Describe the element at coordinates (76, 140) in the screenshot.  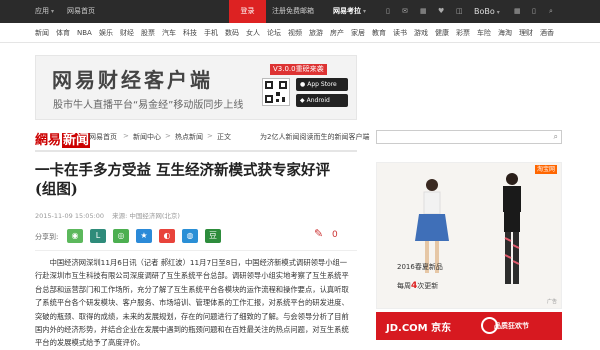
I see `logo-text-b: 新闻` at that location.